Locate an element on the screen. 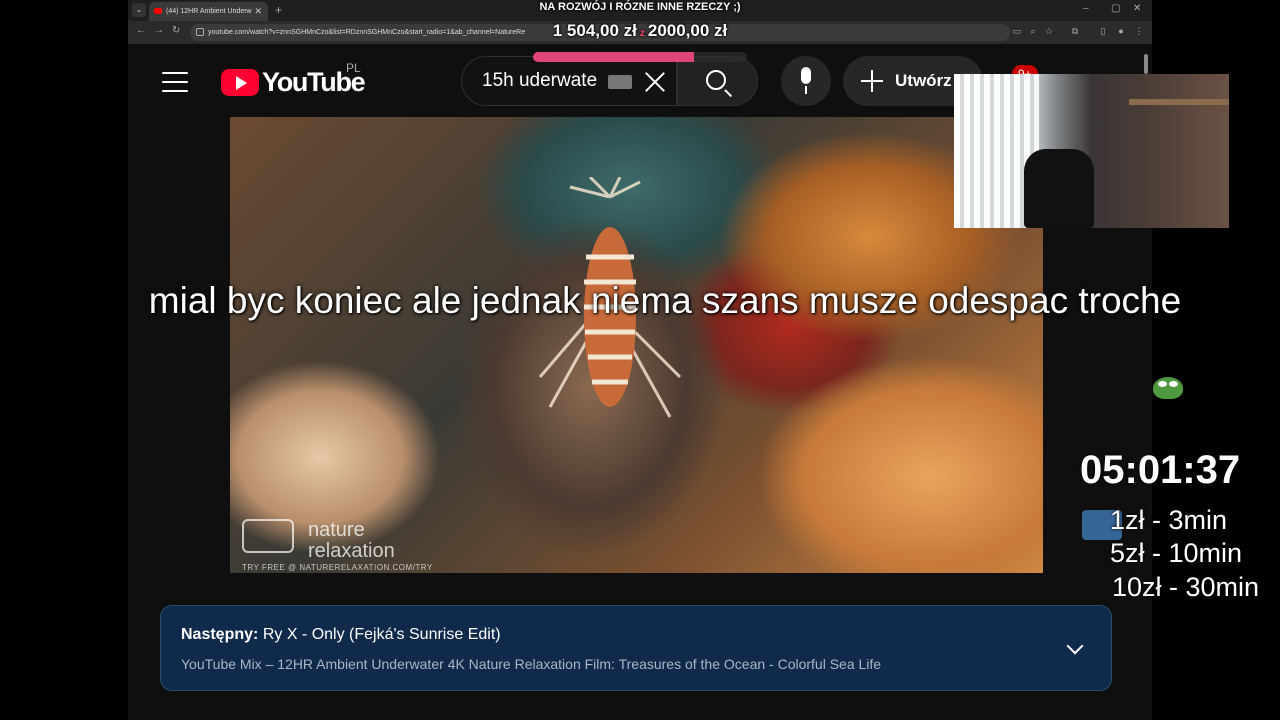  browser-tab: (44) 12HR Ambient Underw ✕ is located at coordinates (208, 11).